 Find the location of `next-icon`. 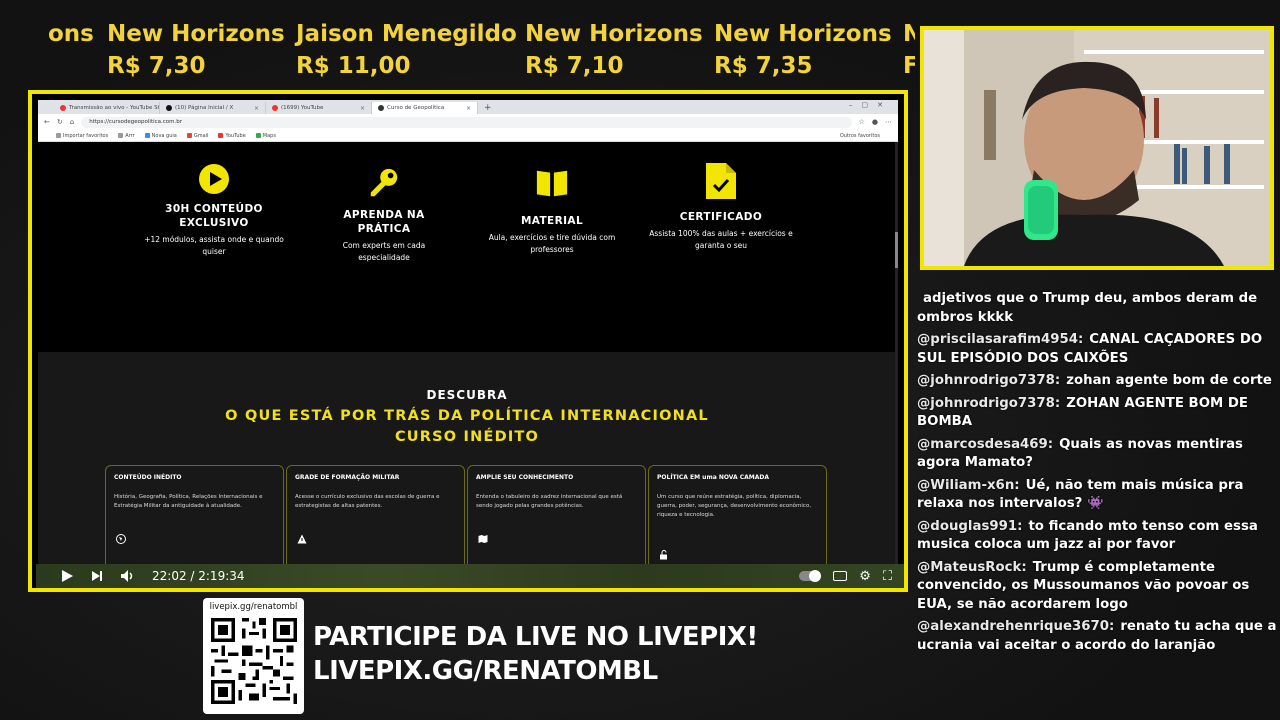

next-icon is located at coordinates (97, 576).